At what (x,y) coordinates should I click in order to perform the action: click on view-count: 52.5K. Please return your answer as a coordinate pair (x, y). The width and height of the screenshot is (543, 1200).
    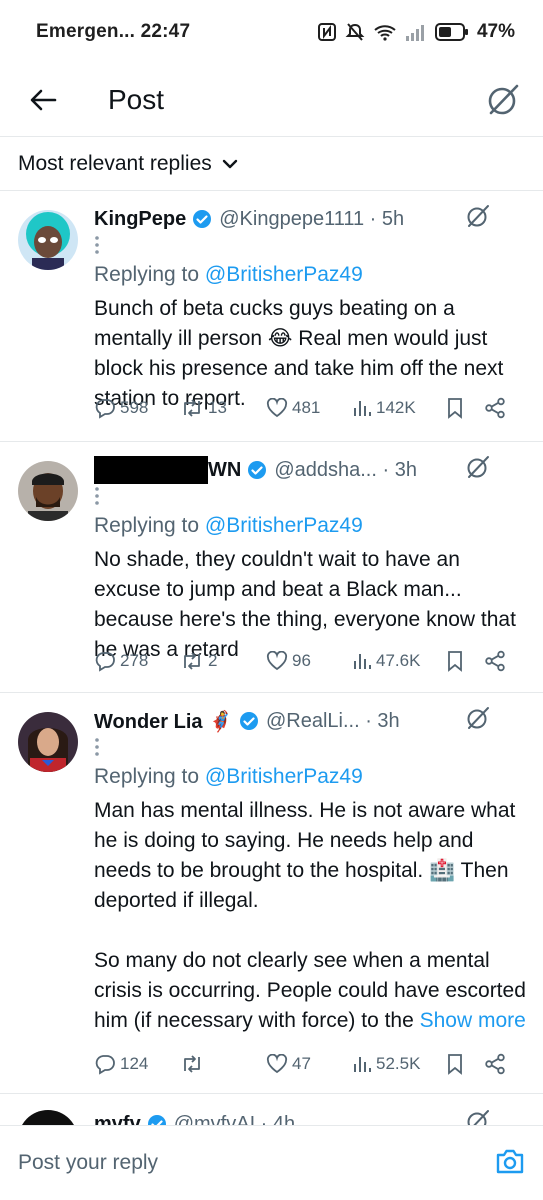
    Looking at the image, I should click on (398, 1063).